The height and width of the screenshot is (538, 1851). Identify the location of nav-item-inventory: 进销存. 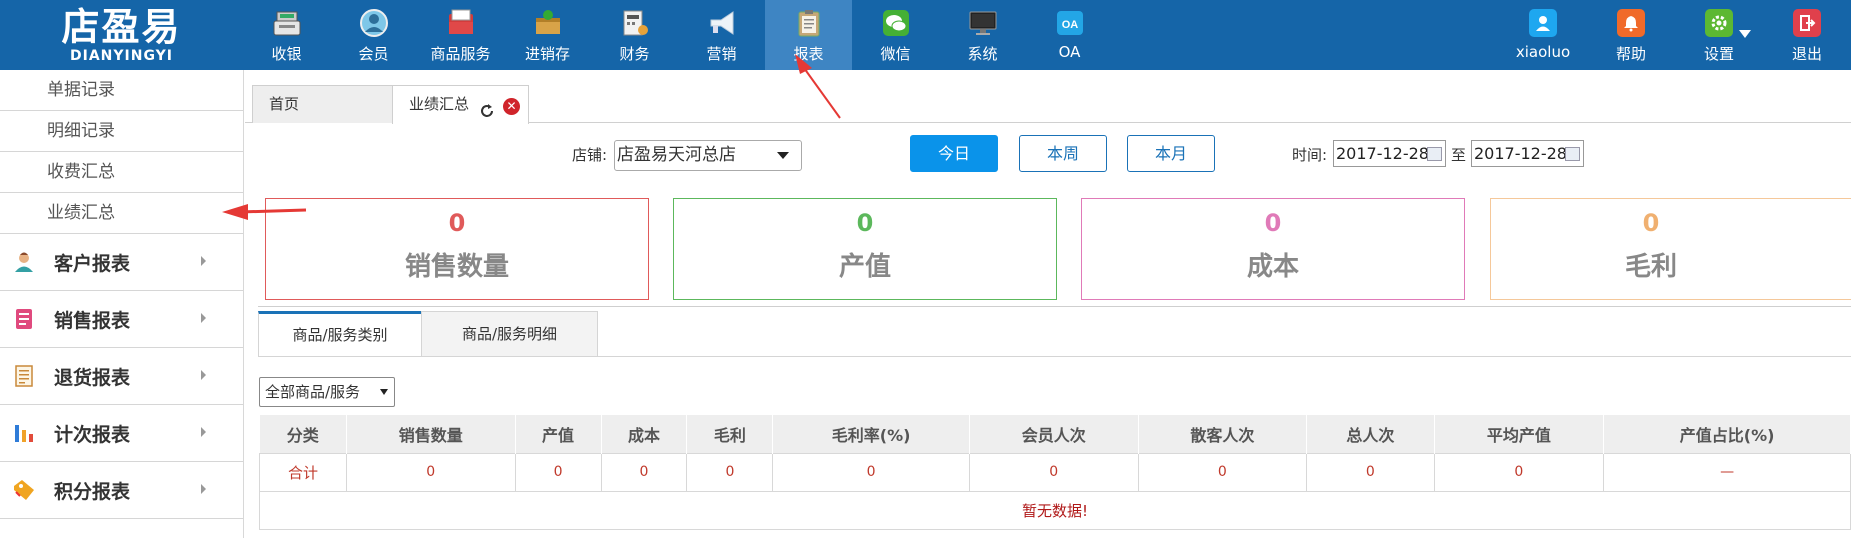
(547, 35).